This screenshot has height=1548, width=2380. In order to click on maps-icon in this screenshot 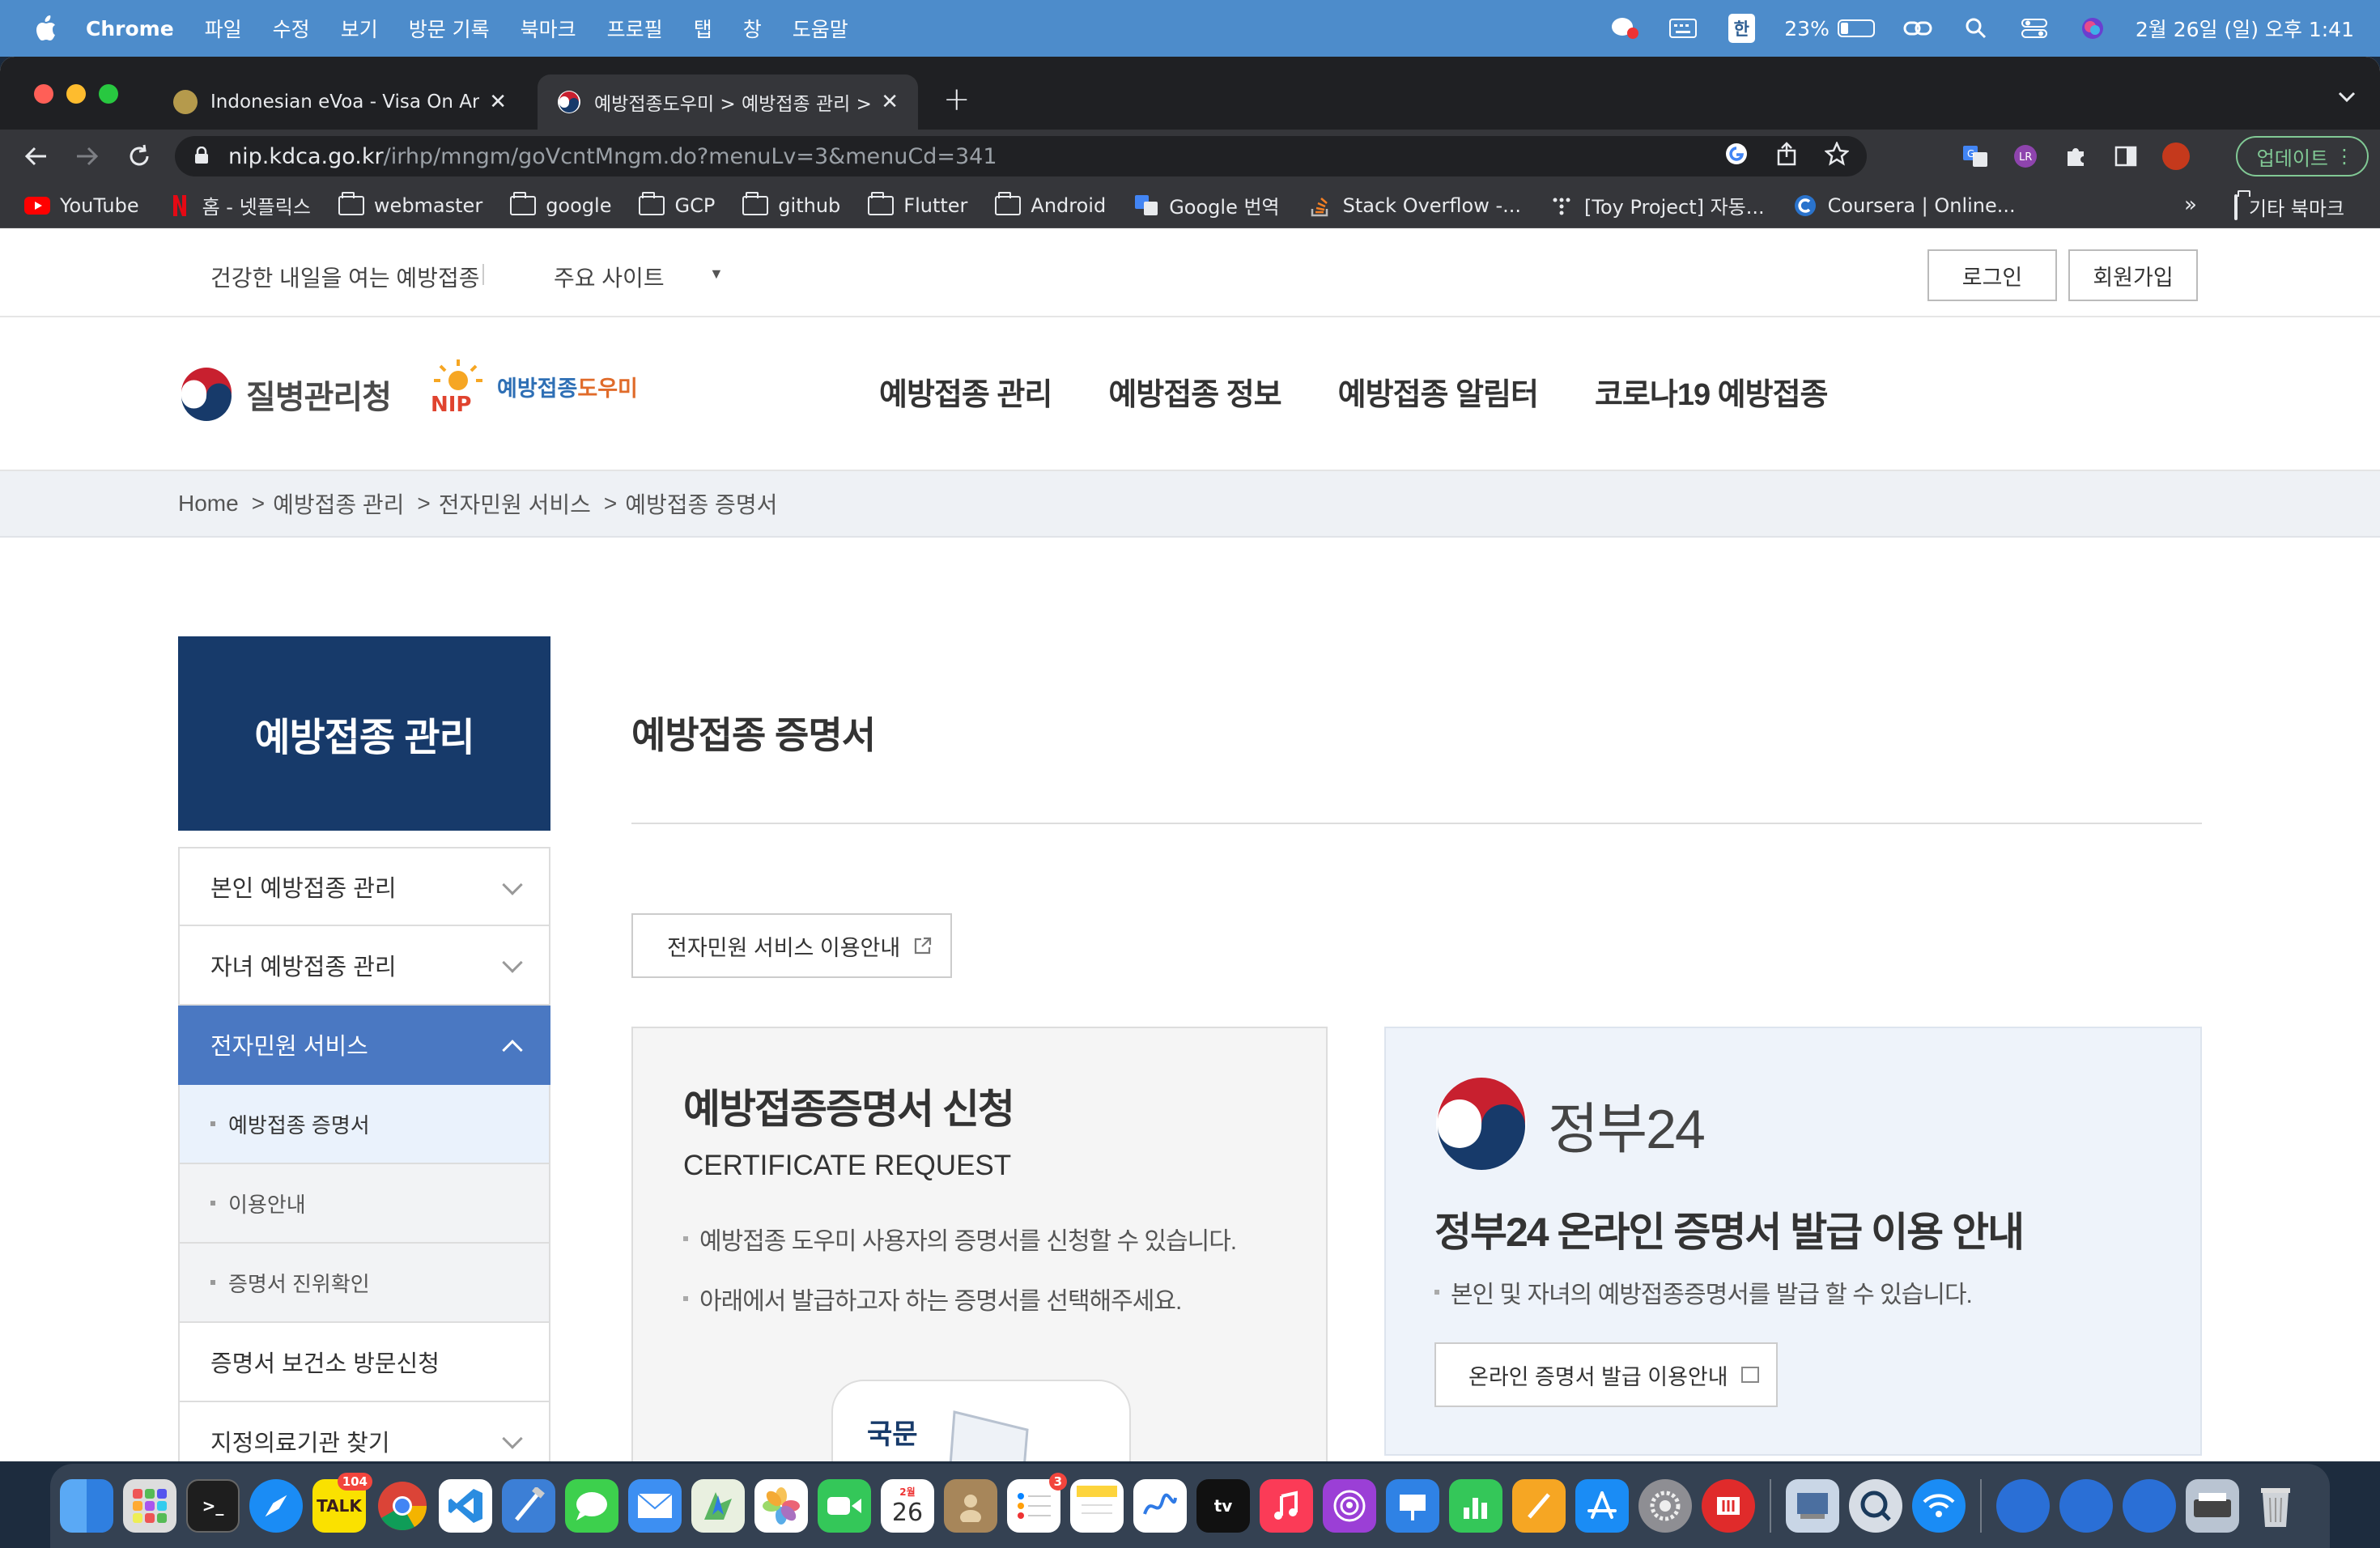, I will do `click(718, 1506)`.